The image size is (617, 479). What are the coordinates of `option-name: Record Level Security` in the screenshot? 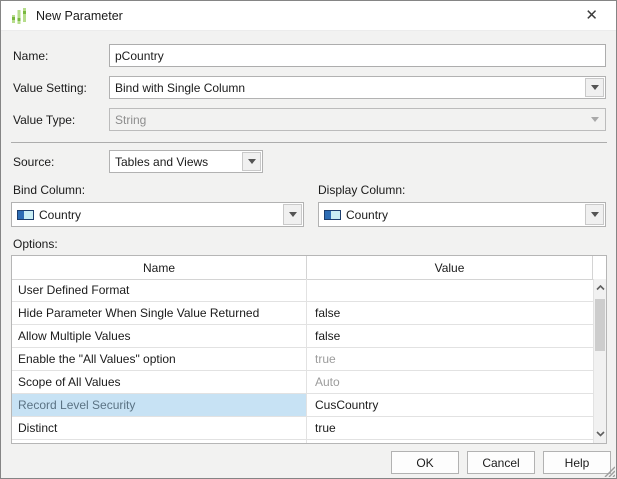 It's located at (159, 405).